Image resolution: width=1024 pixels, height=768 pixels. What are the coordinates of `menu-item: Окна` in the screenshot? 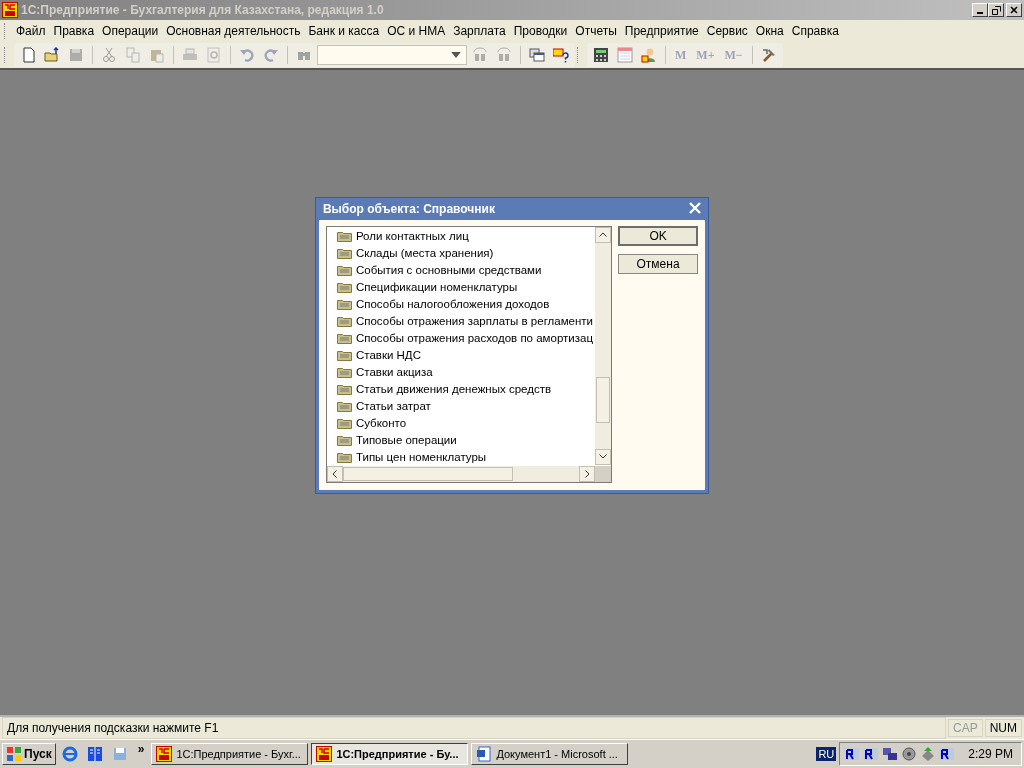 It's located at (769, 31).